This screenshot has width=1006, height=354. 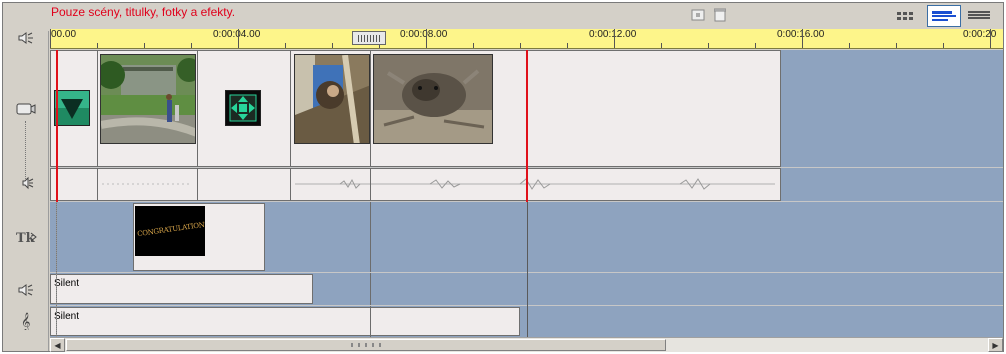 I want to click on scroll-right-button: ▶, so click(x=995, y=345).